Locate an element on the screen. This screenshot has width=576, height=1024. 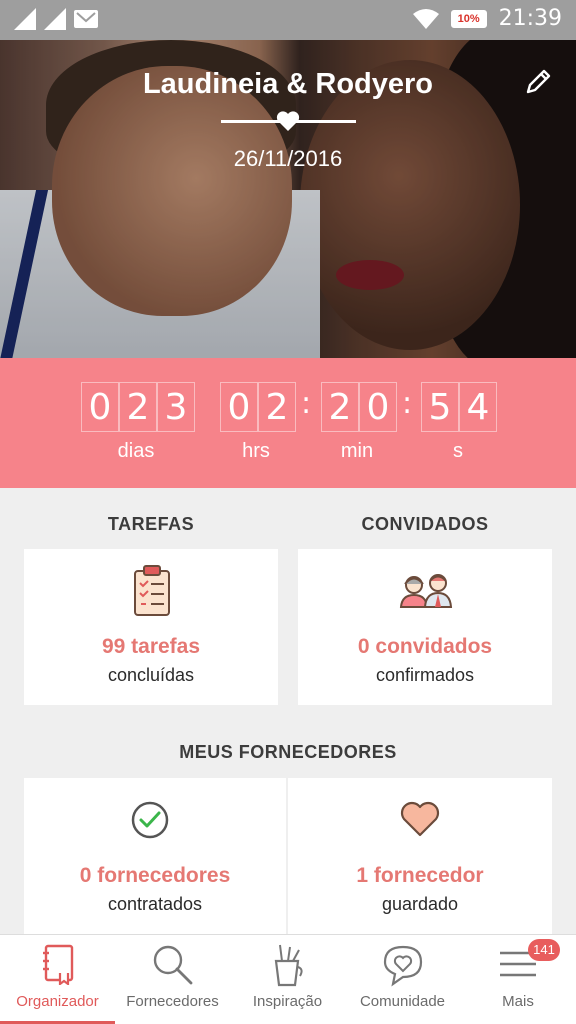
inspiration-cup-icon is located at coordinates (288, 965).